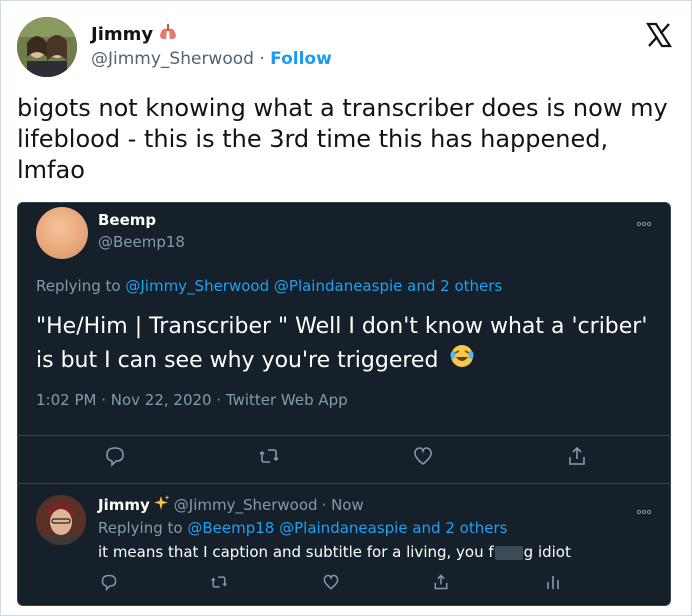  I want to click on author-name-row: Jimmy, so click(134, 34).